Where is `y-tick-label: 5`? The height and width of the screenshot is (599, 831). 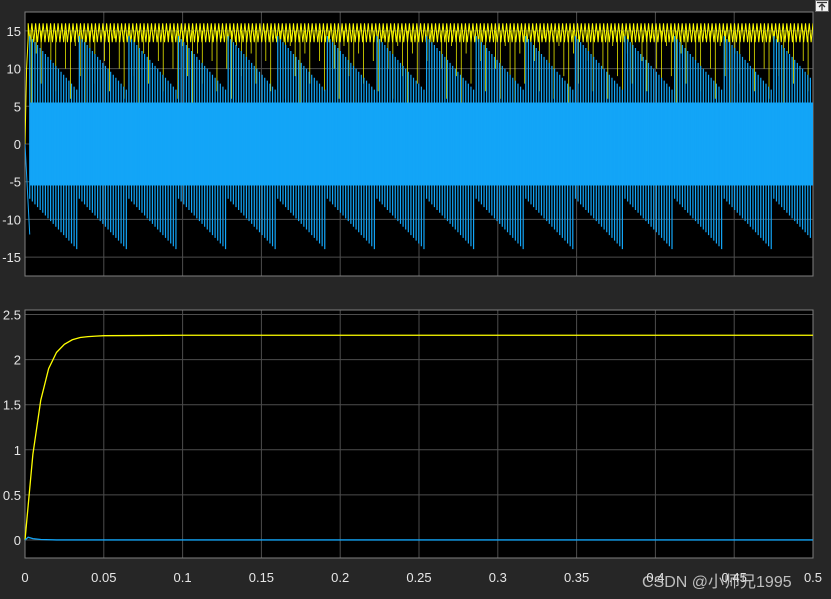 y-tick-label: 5 is located at coordinates (17, 106).